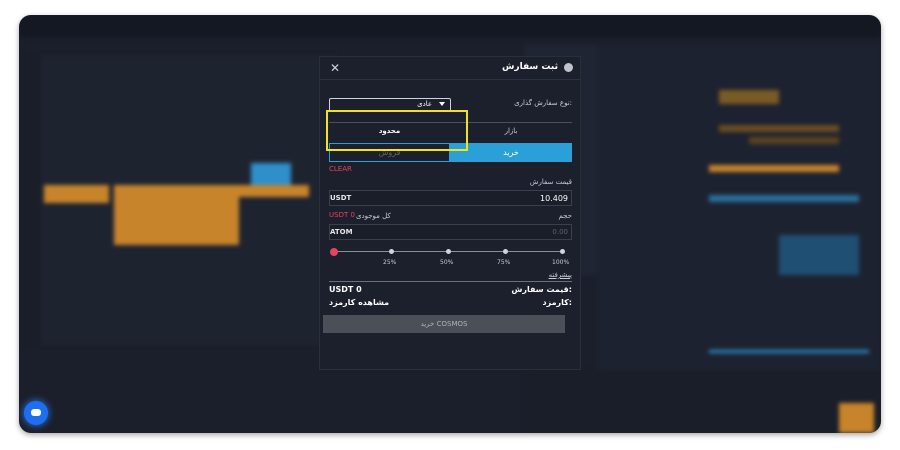 This screenshot has width=900, height=450. Describe the element at coordinates (504, 262) in the screenshot. I see `slider-label-75: 75%` at that location.